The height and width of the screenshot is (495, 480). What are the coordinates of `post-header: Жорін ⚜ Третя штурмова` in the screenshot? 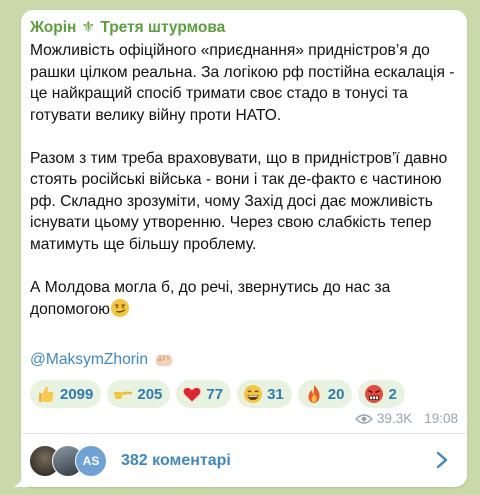 It's located at (127, 27).